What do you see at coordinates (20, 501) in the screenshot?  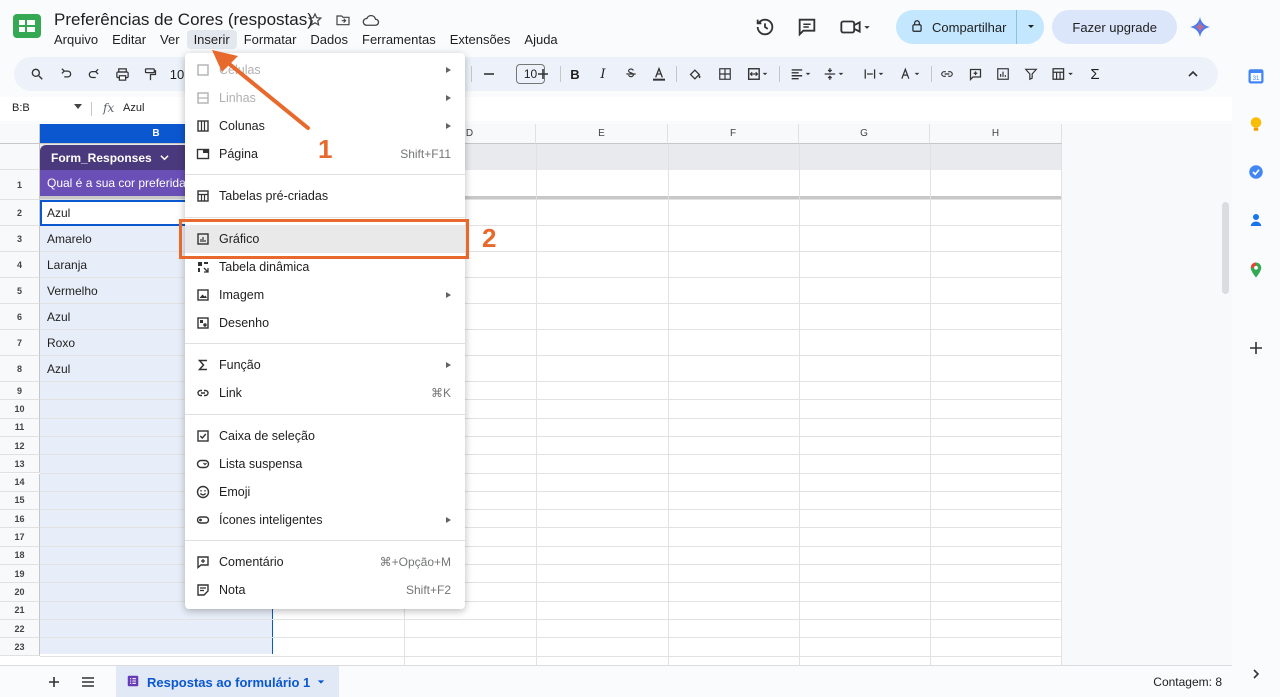 I see `row-header: 15` at bounding box center [20, 501].